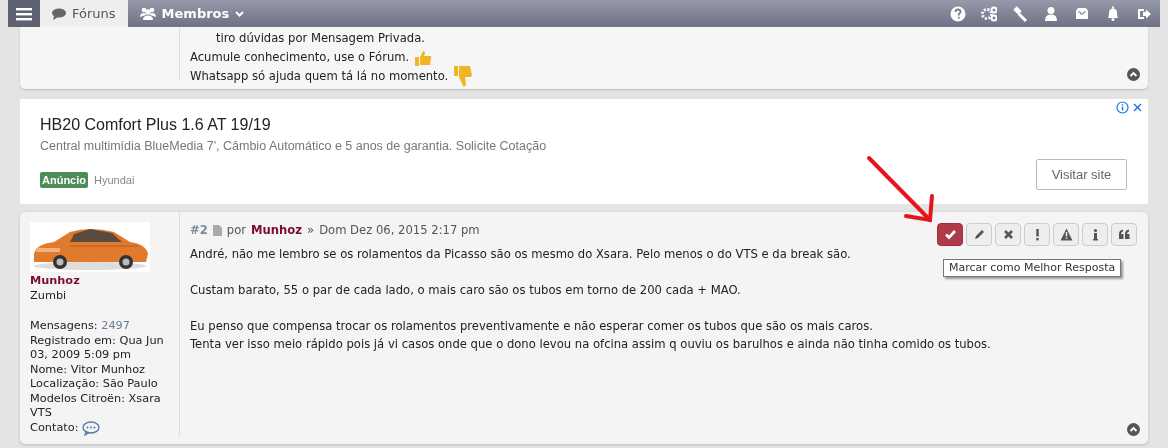 This screenshot has height=448, width=1168. Describe the element at coordinates (466, 290) in the screenshot. I see `post-paragraph: Custam barato, 55 o par de cada lado, o mais caro são os tubos em torno de 200 cada + MAO.` at that location.